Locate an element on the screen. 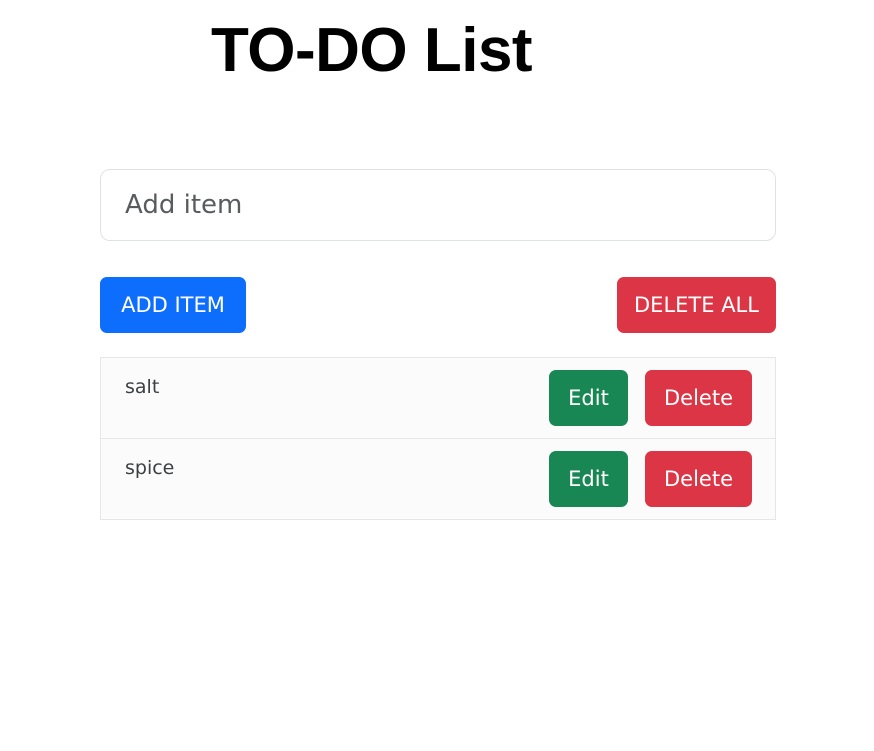 This screenshot has height=751, width=874. item-text: spice is located at coordinates (150, 468).